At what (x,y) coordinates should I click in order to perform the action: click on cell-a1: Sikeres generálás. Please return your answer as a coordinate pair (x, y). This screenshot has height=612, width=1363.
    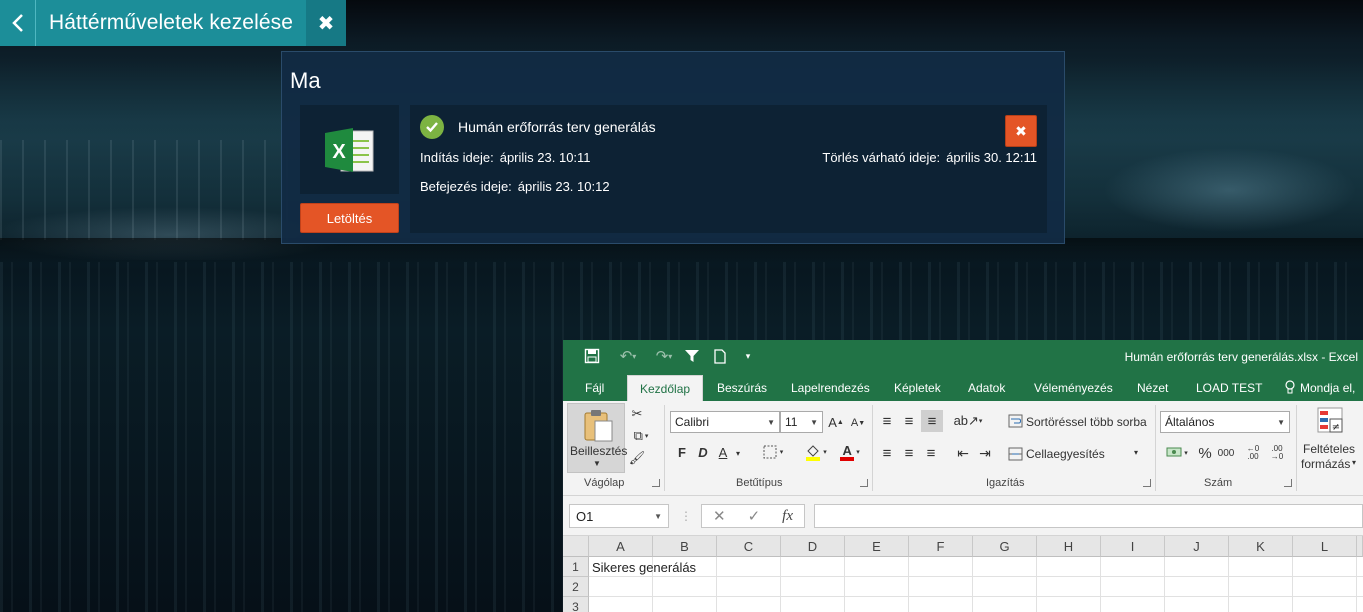
    Looking at the image, I should click on (644, 567).